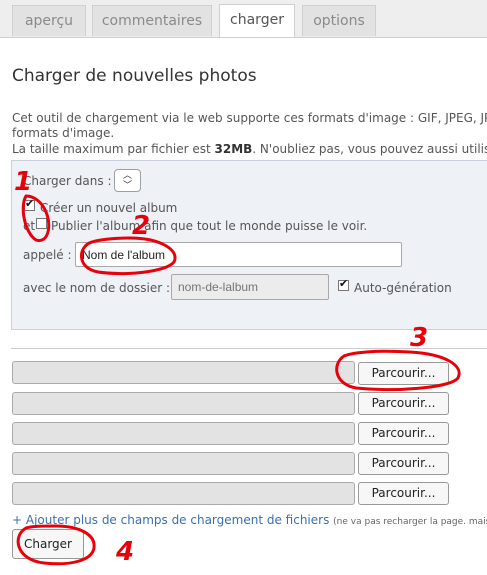  I want to click on charger-submit-button: Charger, so click(48, 544).